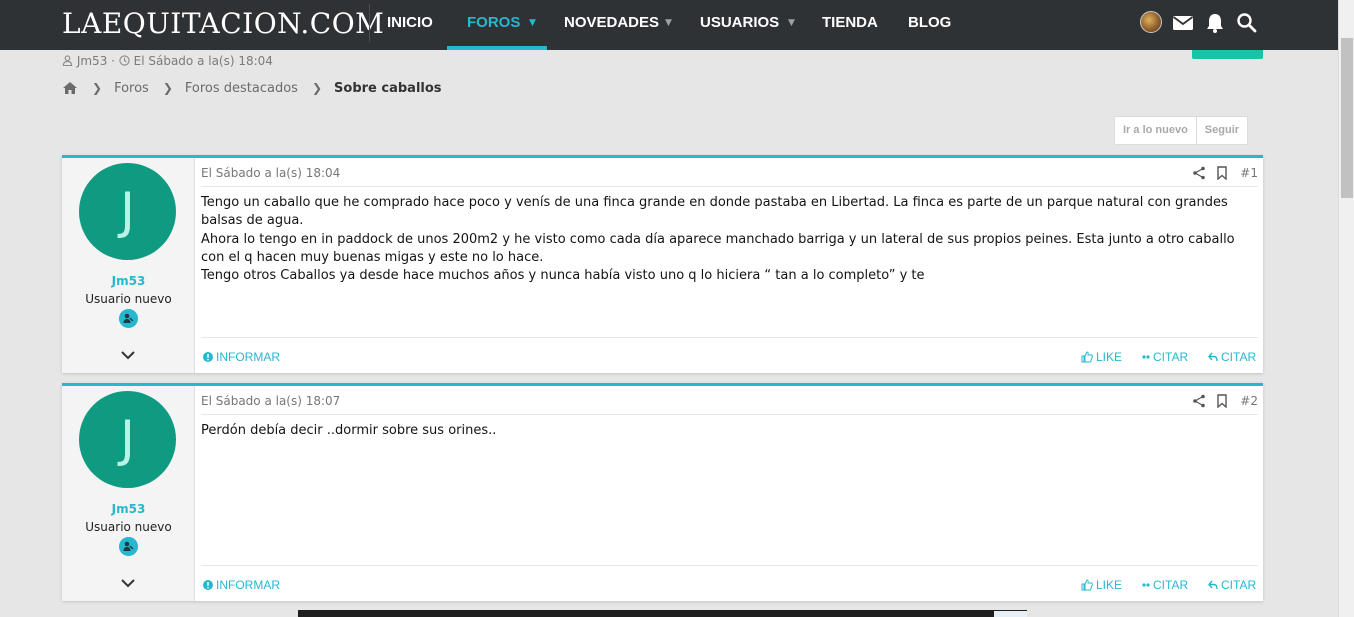  Describe the element at coordinates (850, 23) in the screenshot. I see `nav-item-tienda: TIENDA` at that location.